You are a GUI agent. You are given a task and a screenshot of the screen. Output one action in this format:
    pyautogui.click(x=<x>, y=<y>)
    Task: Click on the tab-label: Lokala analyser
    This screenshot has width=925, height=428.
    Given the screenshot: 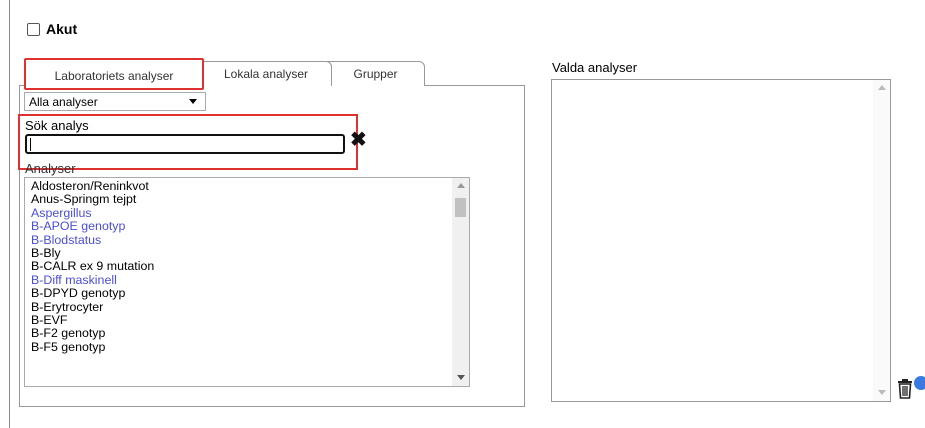 What is the action you would take?
    pyautogui.click(x=266, y=74)
    